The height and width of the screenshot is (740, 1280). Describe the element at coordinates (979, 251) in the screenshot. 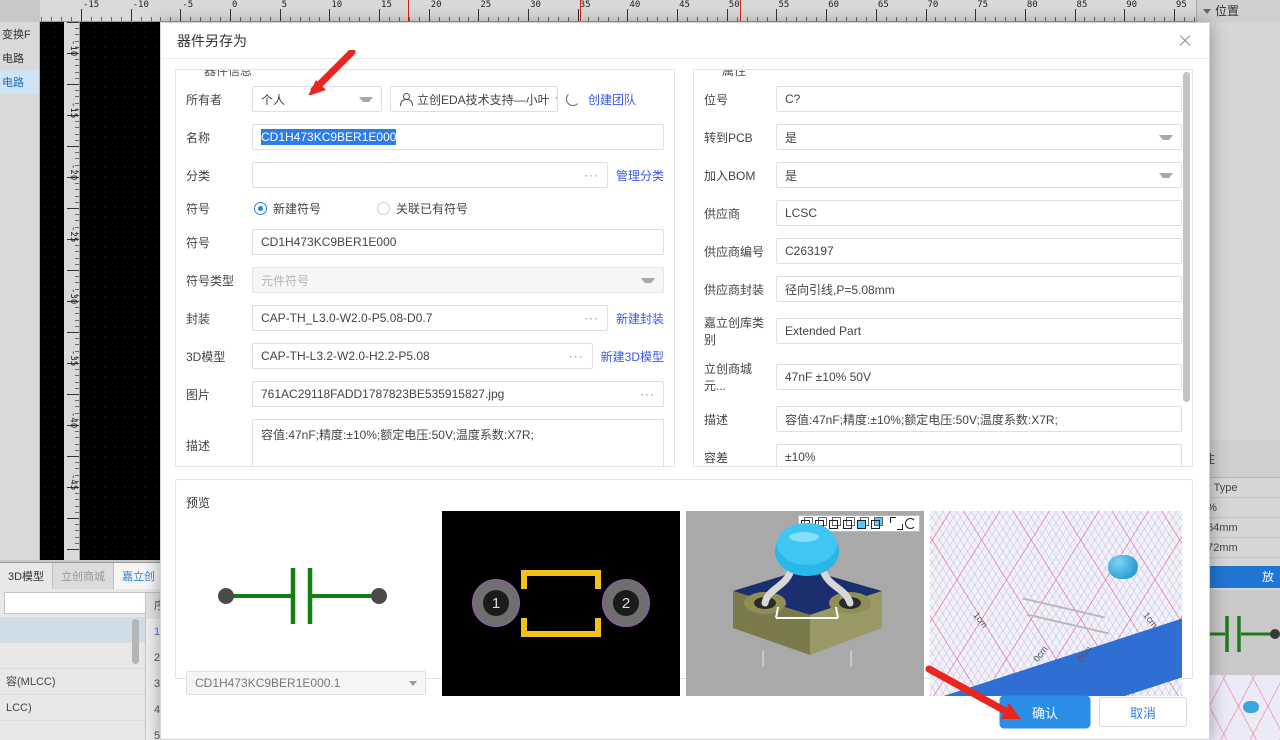

I see `attribute-input: C263197` at that location.